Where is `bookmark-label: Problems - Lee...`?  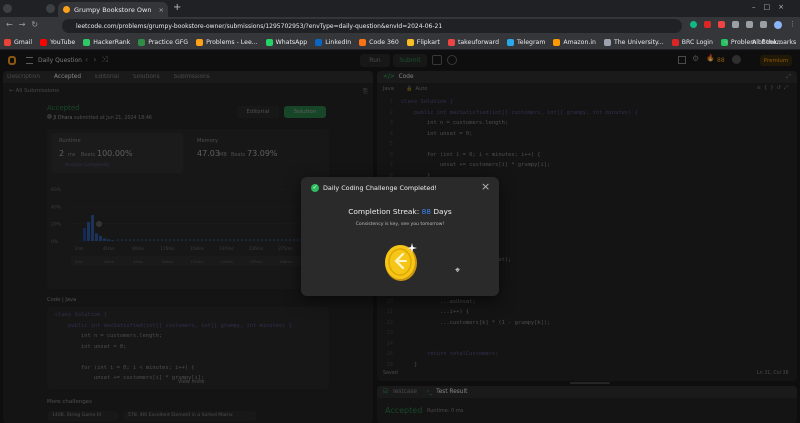
bookmark-label: Problems - Lee... is located at coordinates (232, 42).